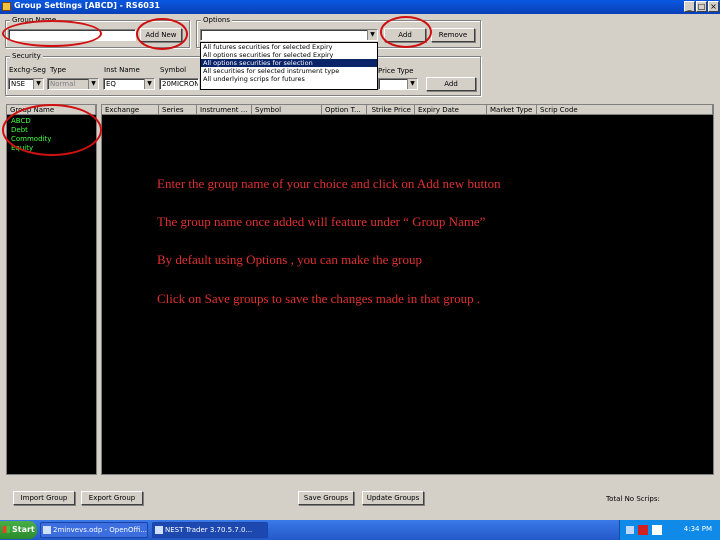 This screenshot has height=540, width=720. I want to click on add-new-button: Add New, so click(161, 35).